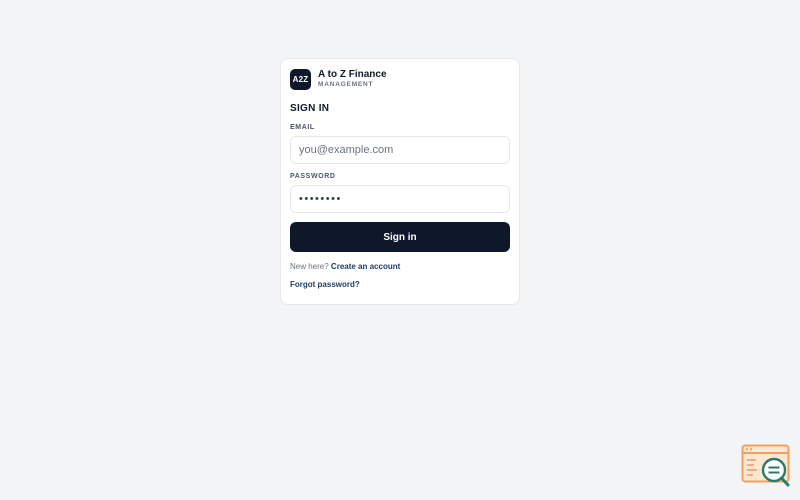 This screenshot has height=500, width=800. Describe the element at coordinates (310, 108) in the screenshot. I see `form-heading: SIGN IN` at that location.